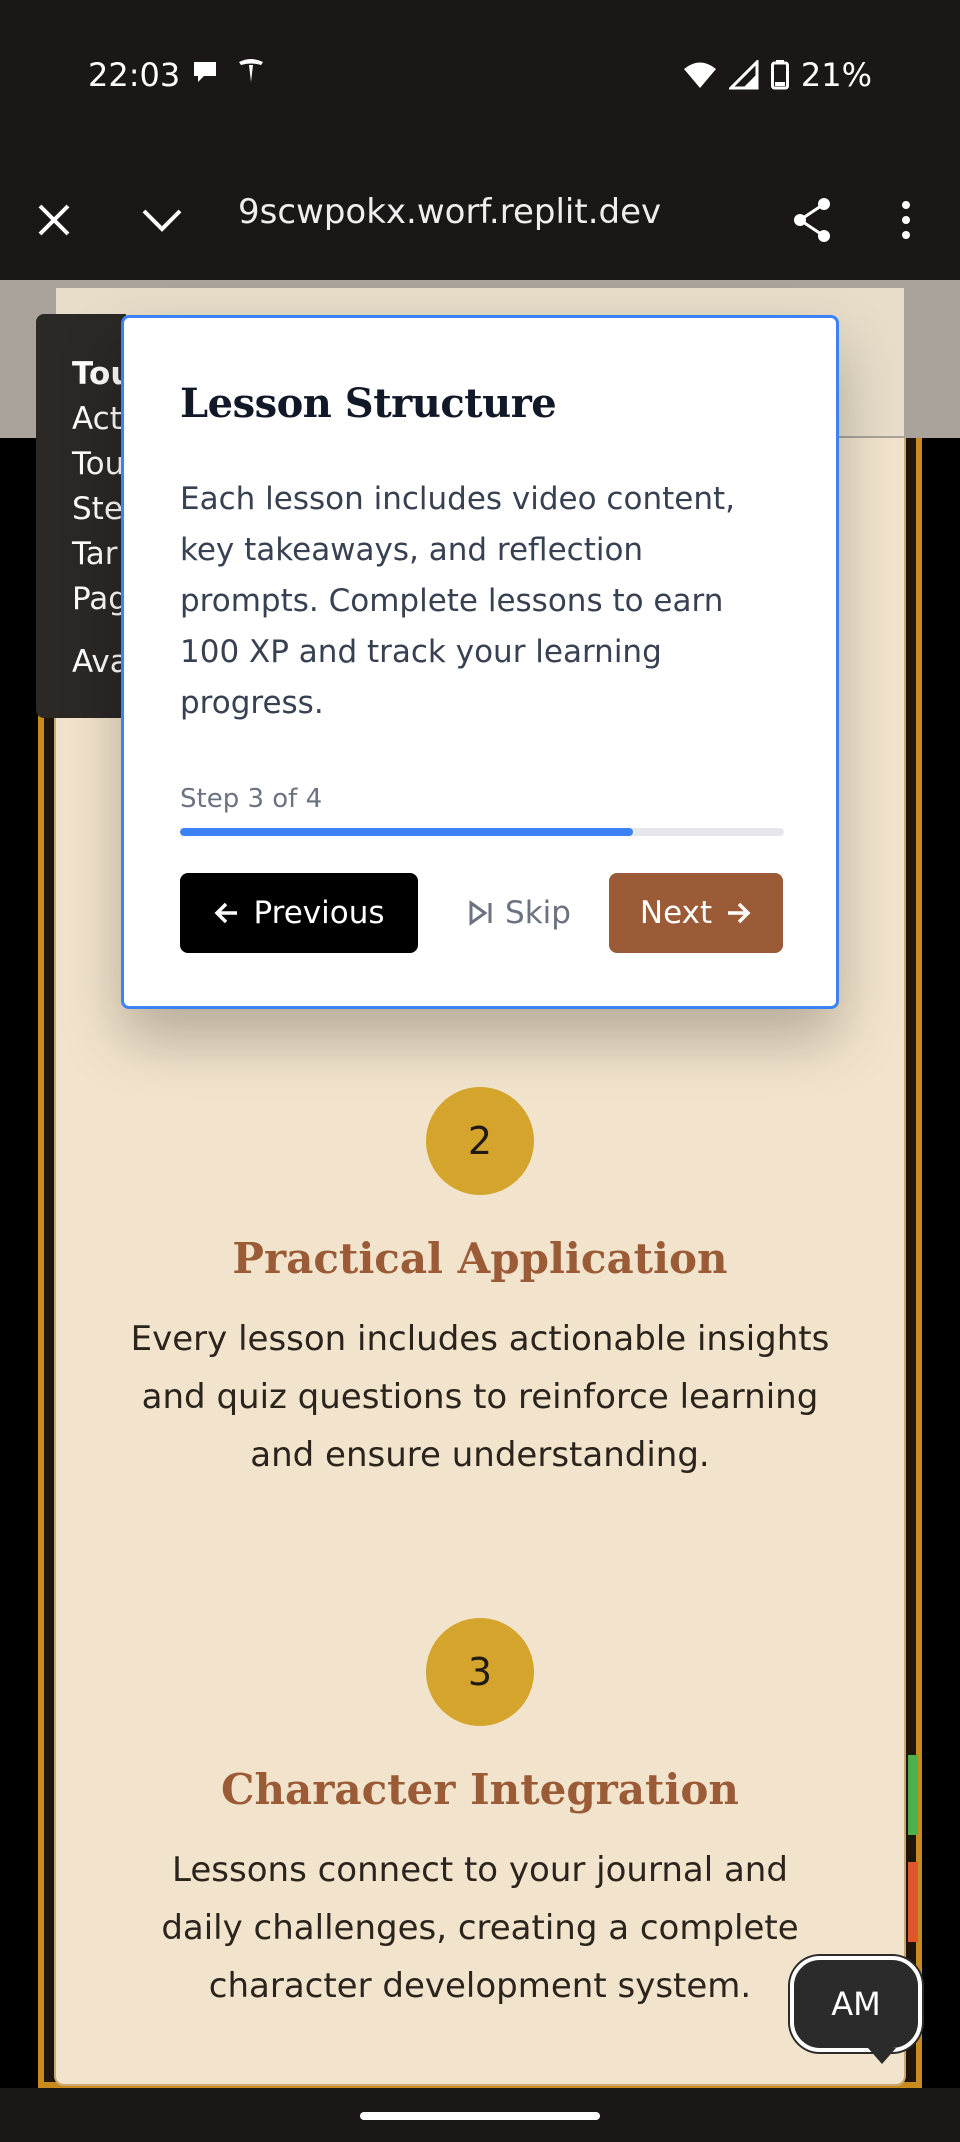  I want to click on status-bar: 22:03 21%, so click(480, 80).